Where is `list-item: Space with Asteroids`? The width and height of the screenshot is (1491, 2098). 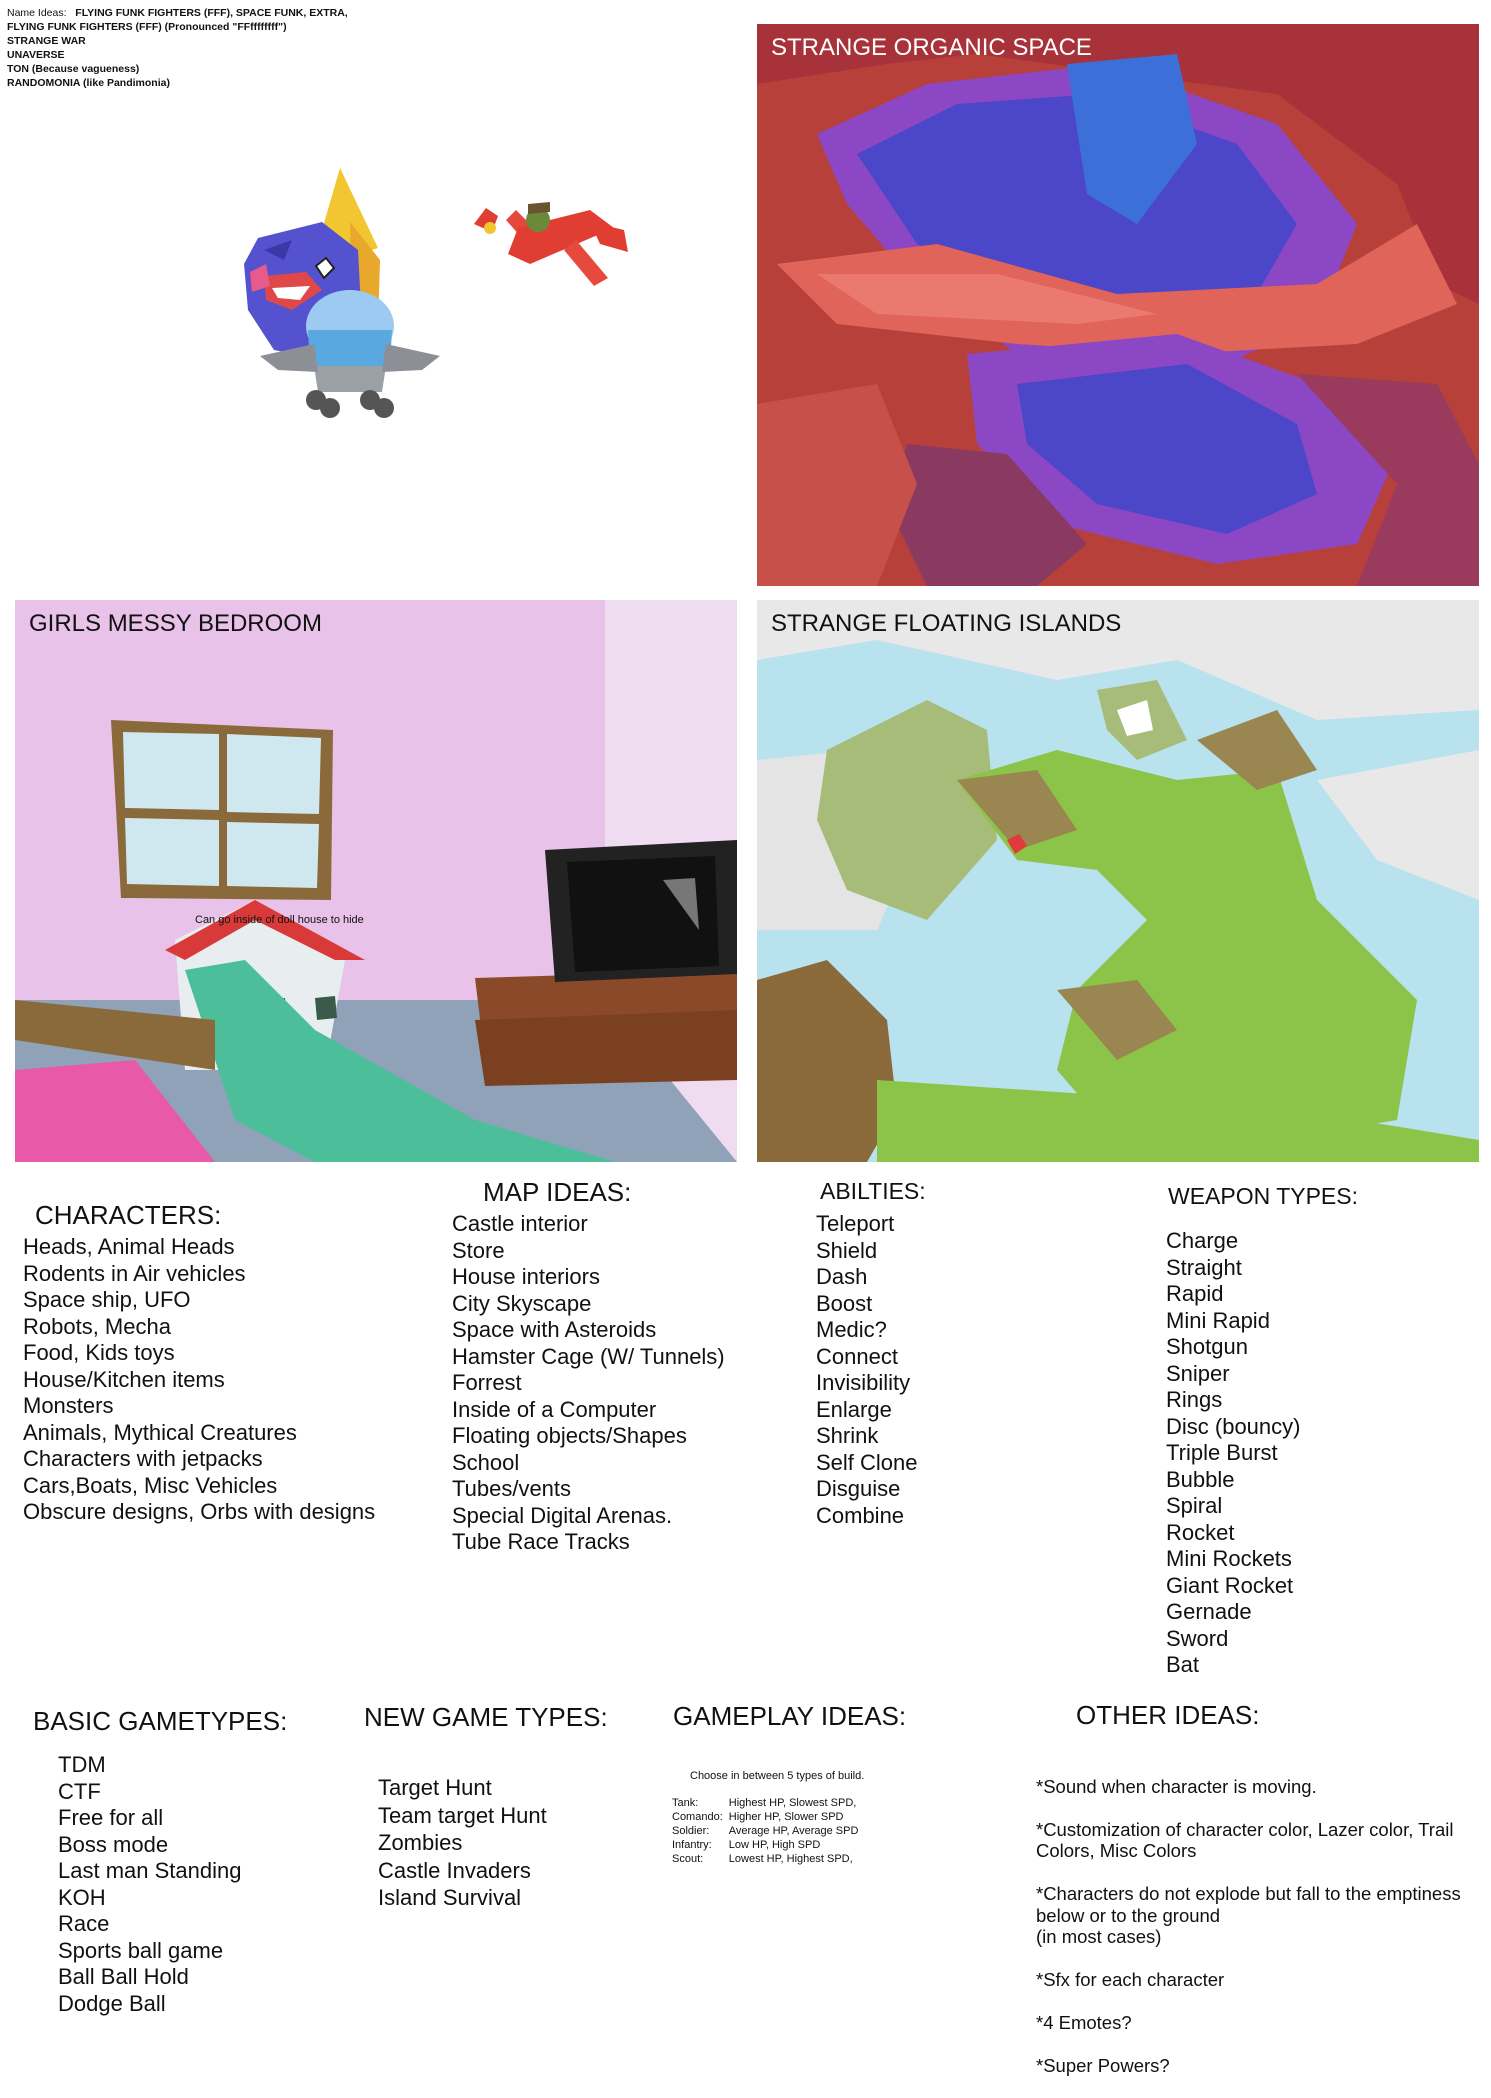 list-item: Space with Asteroids is located at coordinates (554, 1329).